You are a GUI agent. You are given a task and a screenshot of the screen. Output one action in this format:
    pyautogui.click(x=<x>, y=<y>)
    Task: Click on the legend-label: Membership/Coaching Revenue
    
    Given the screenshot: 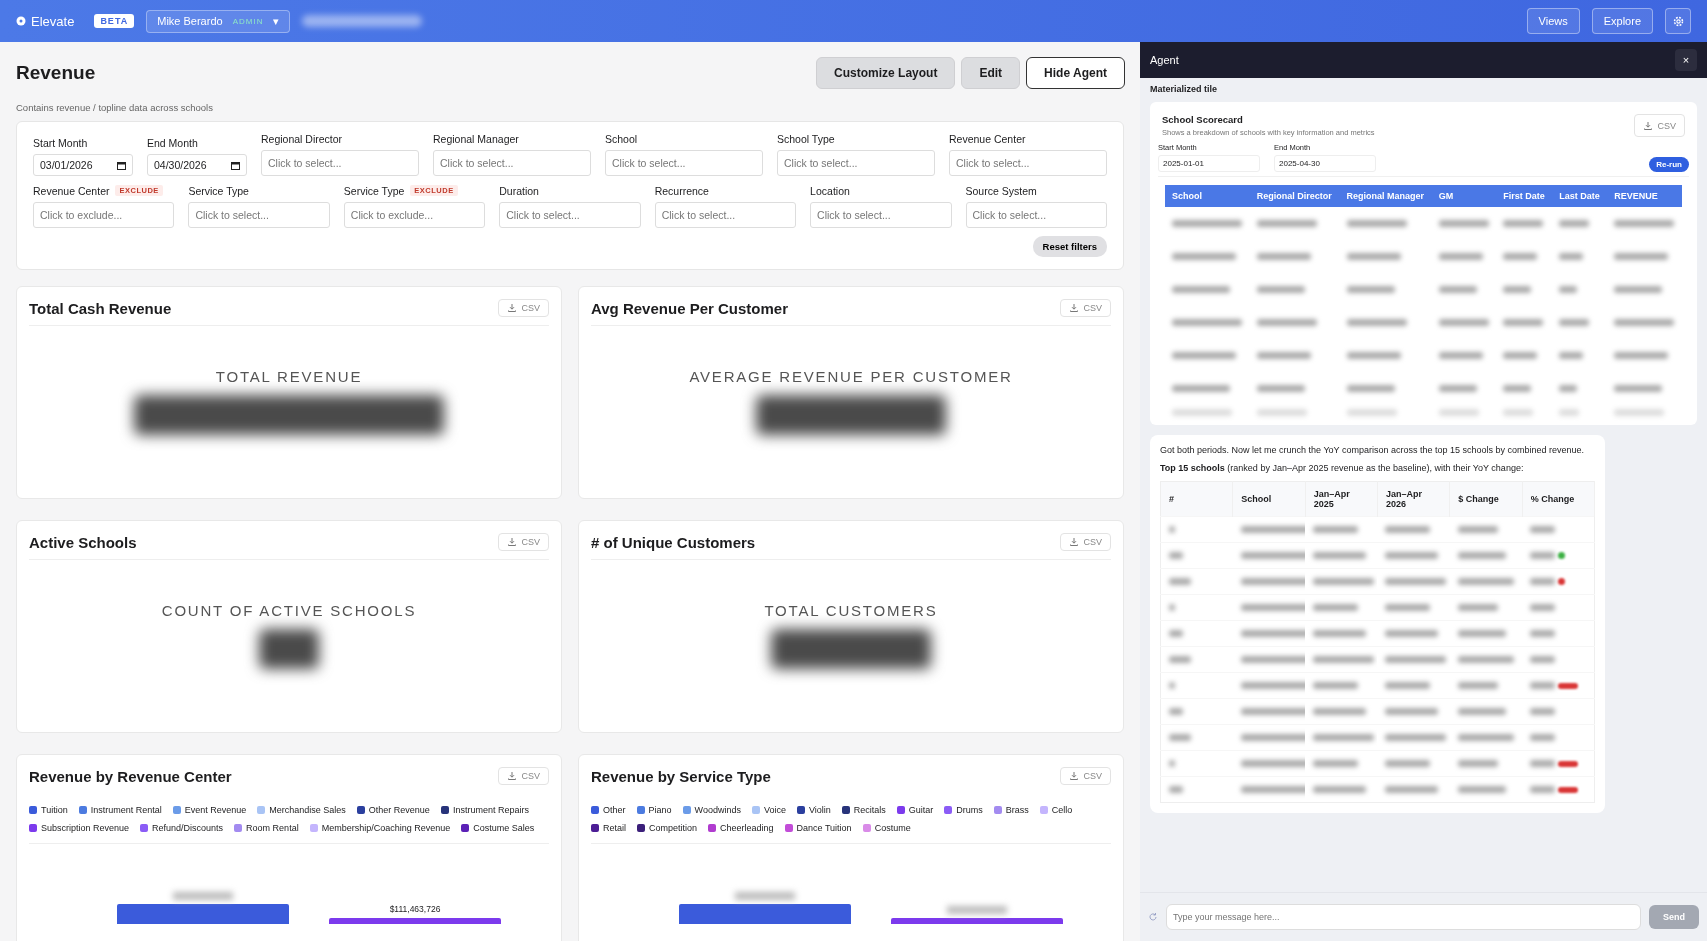 What is the action you would take?
    pyautogui.click(x=386, y=828)
    